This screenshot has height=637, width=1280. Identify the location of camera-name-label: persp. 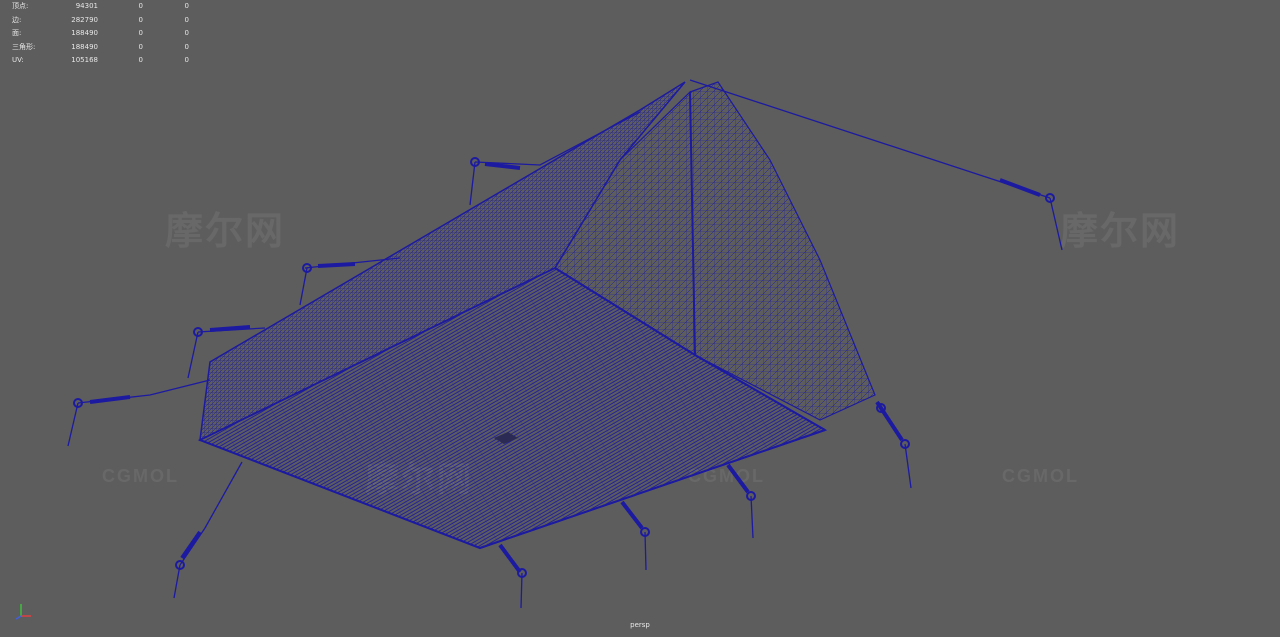
(640, 625).